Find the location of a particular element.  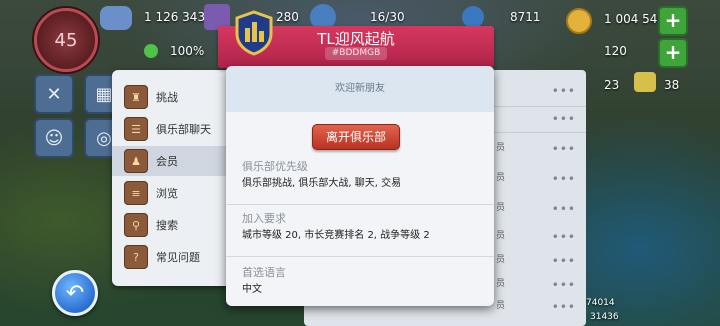

keys-count: 38 is located at coordinates (672, 85).